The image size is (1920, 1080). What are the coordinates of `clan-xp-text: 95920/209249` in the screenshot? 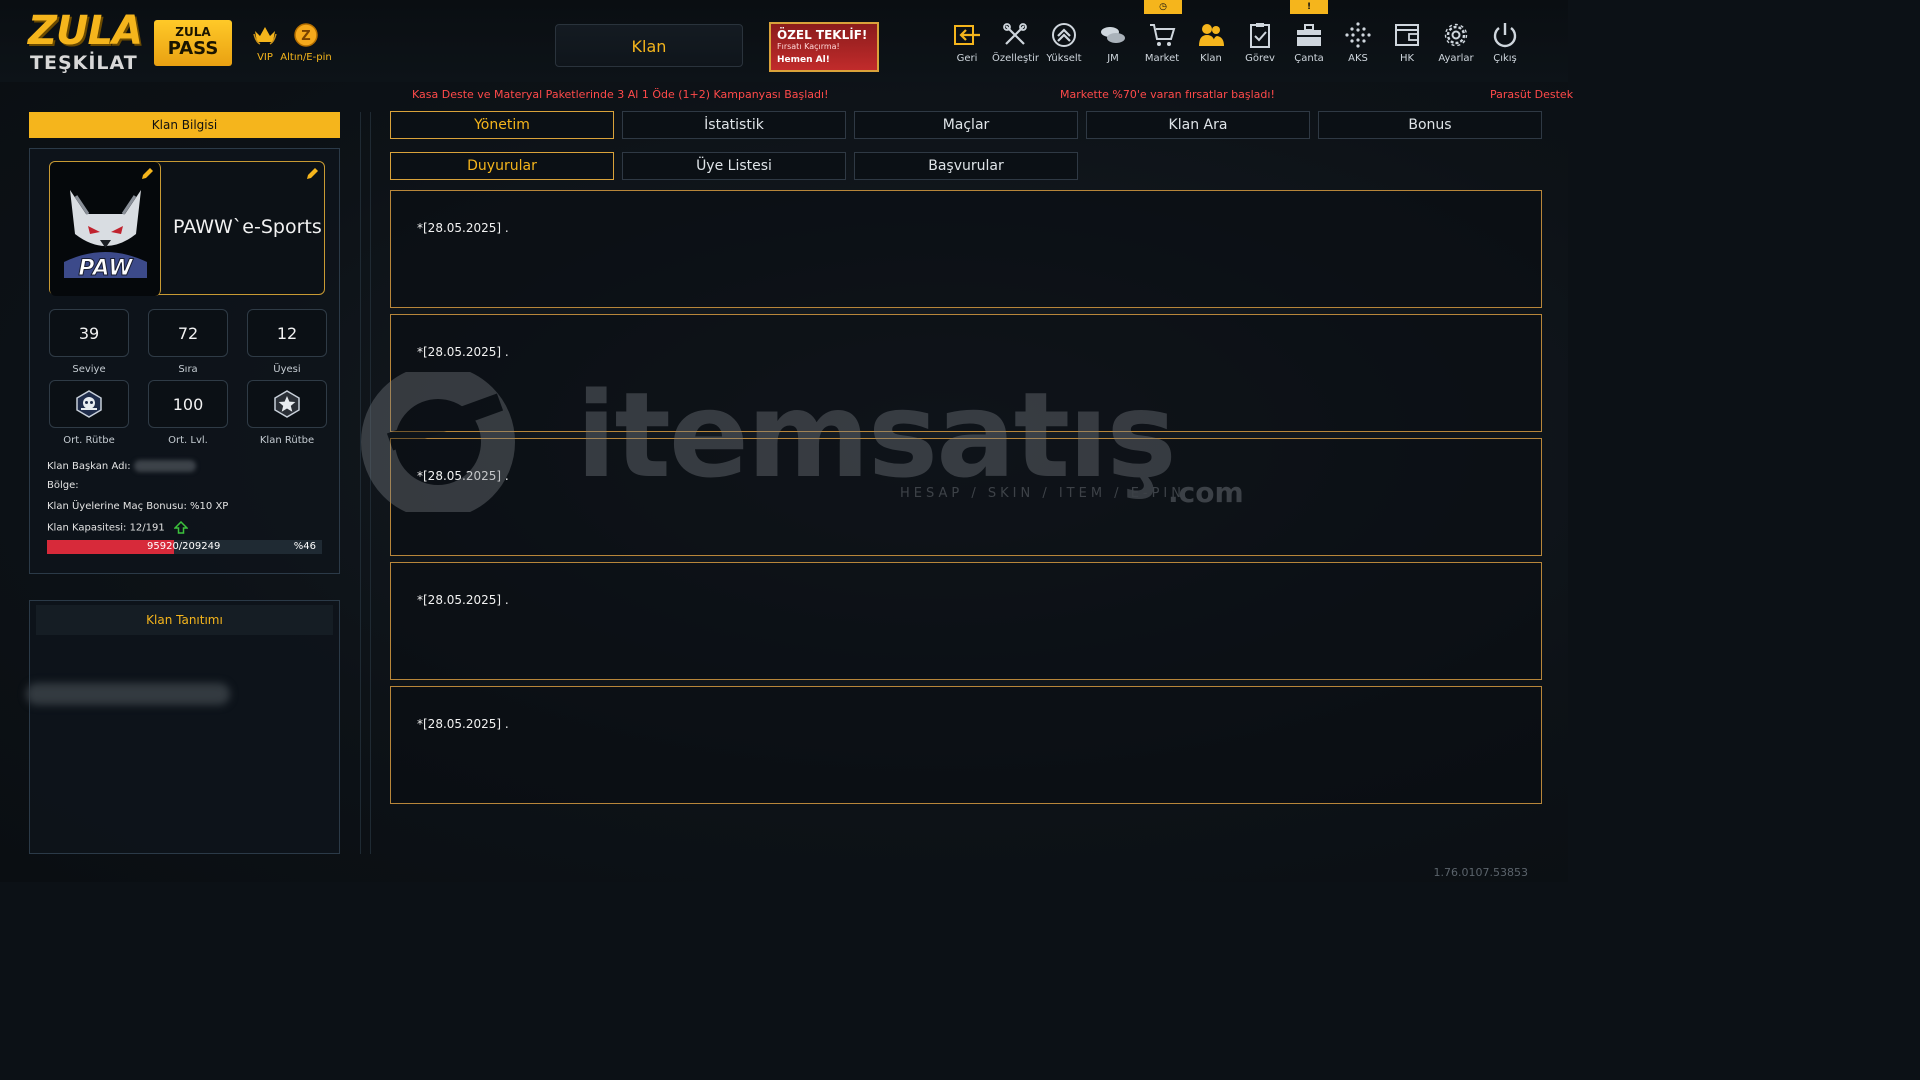 It's located at (184, 546).